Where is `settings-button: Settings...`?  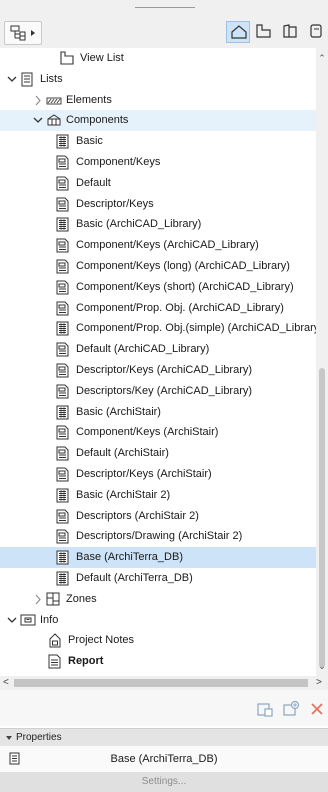
settings-button: Settings... is located at coordinates (164, 782).